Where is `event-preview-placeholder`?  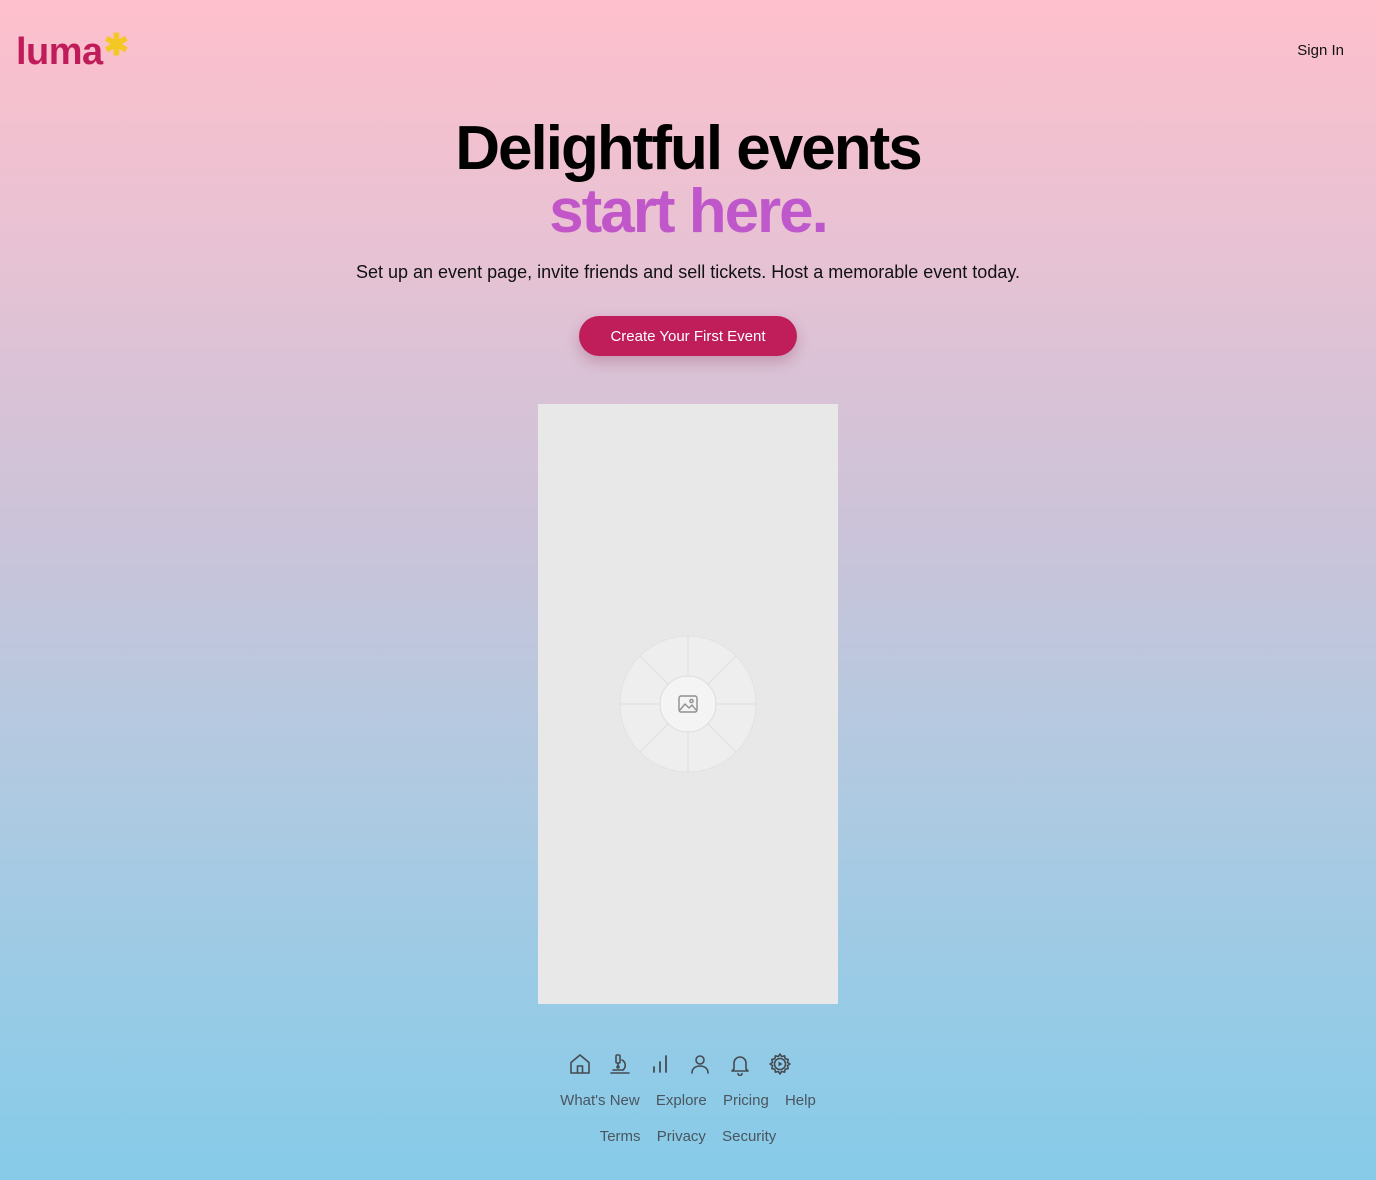
event-preview-placeholder is located at coordinates (688, 704).